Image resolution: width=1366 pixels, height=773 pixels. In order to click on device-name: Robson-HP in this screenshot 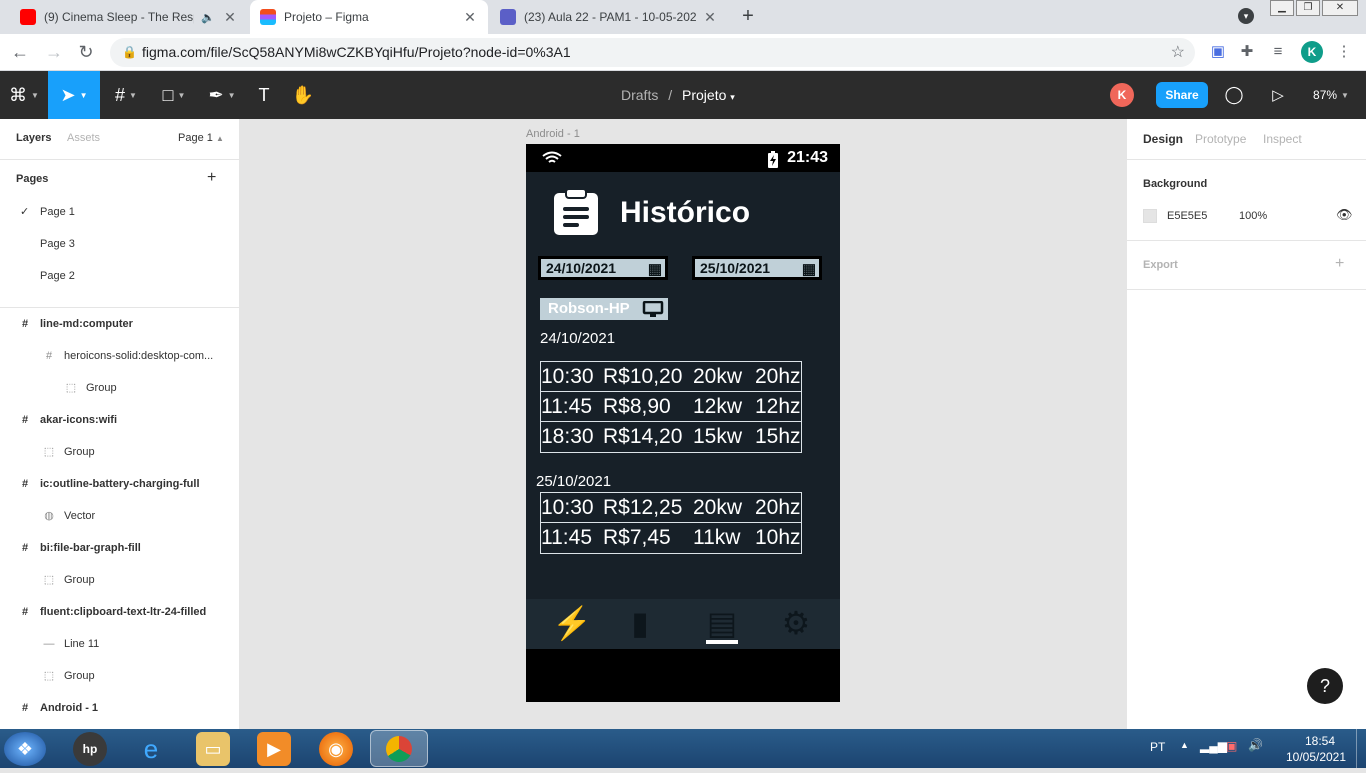, I will do `click(589, 308)`.